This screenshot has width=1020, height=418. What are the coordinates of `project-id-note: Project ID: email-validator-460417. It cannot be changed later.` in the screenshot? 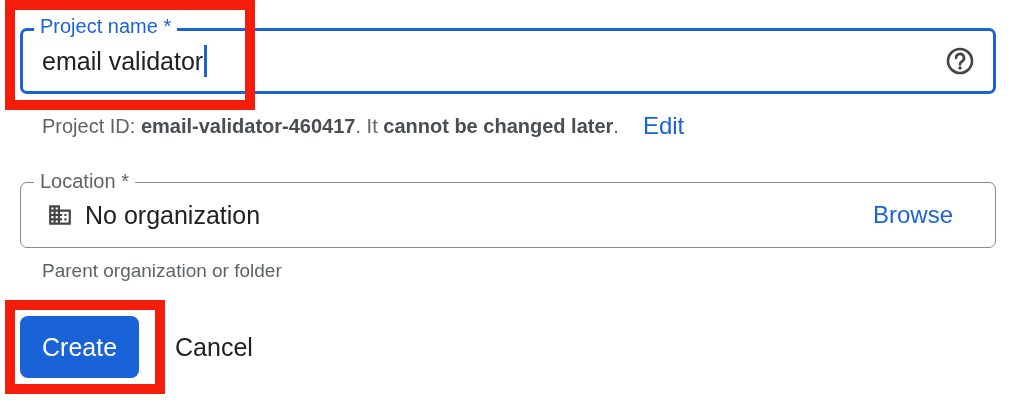 It's located at (330, 126).